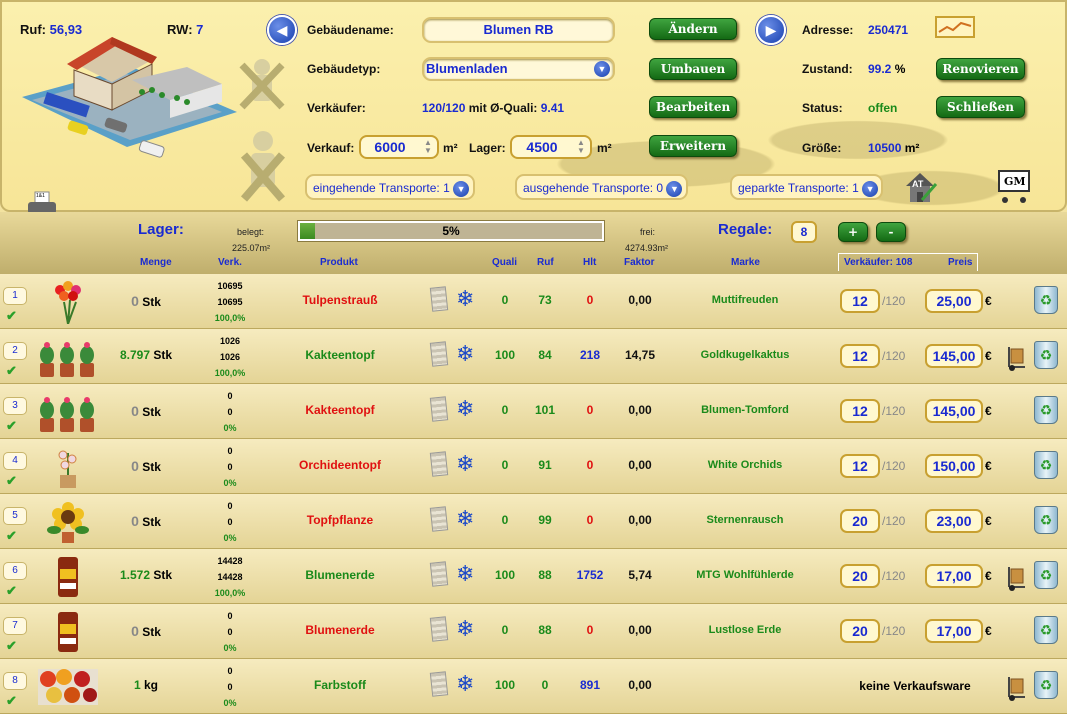 The height and width of the screenshot is (714, 1067). I want to click on building-type-value: Blumenladen, so click(467, 68).